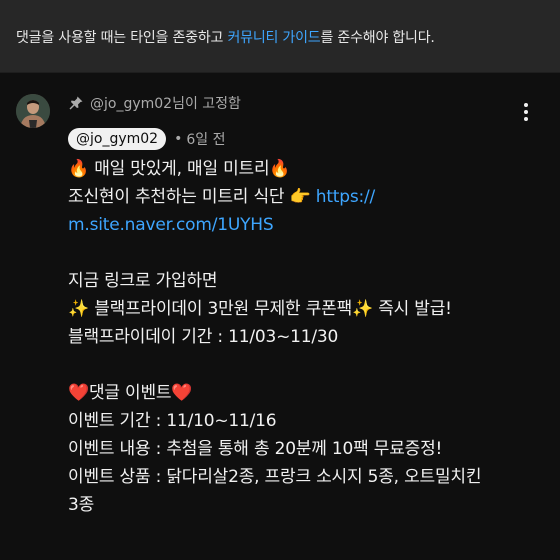  I want to click on comment-line: 3종, so click(303, 505).